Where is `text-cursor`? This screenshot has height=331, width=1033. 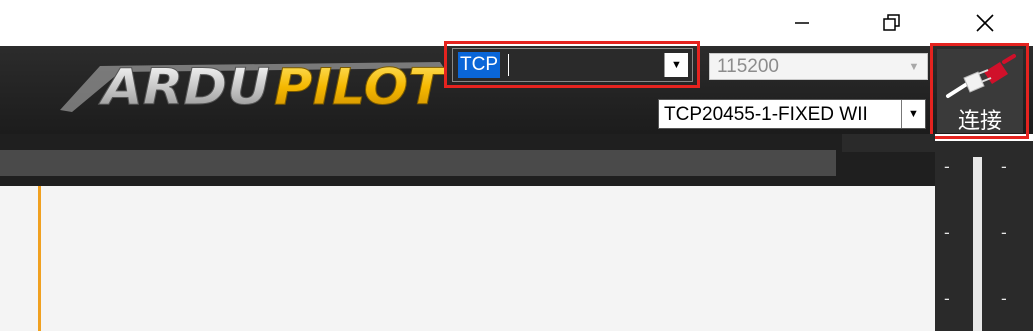 text-cursor is located at coordinates (508, 65).